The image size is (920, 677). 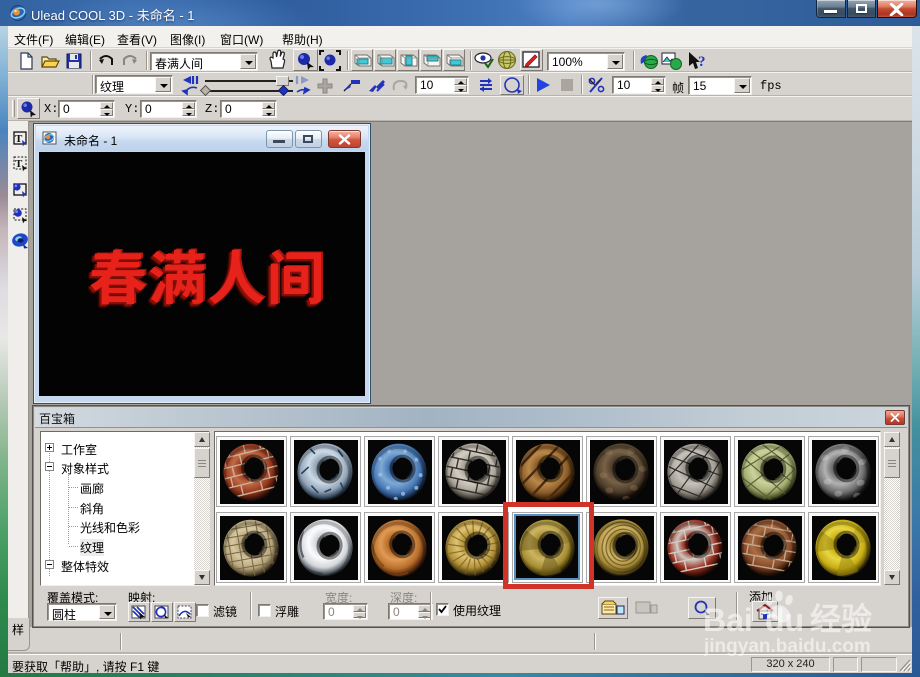 I want to click on svg-text: 经验, so click(x=841, y=616).